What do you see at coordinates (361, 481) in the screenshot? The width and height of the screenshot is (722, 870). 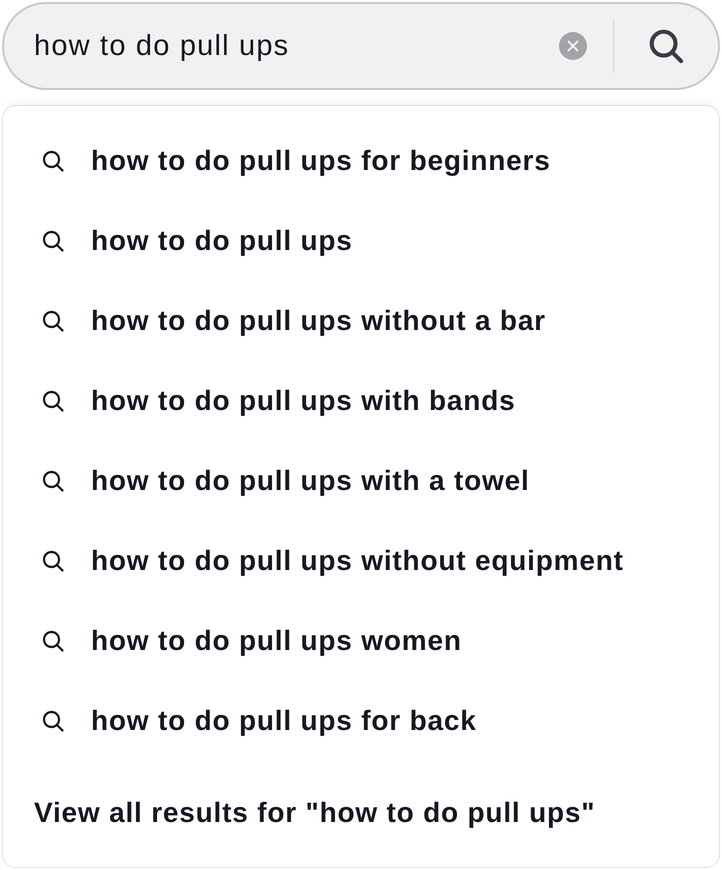 I see `suggestion-item: how to do pull ups with a towel` at bounding box center [361, 481].